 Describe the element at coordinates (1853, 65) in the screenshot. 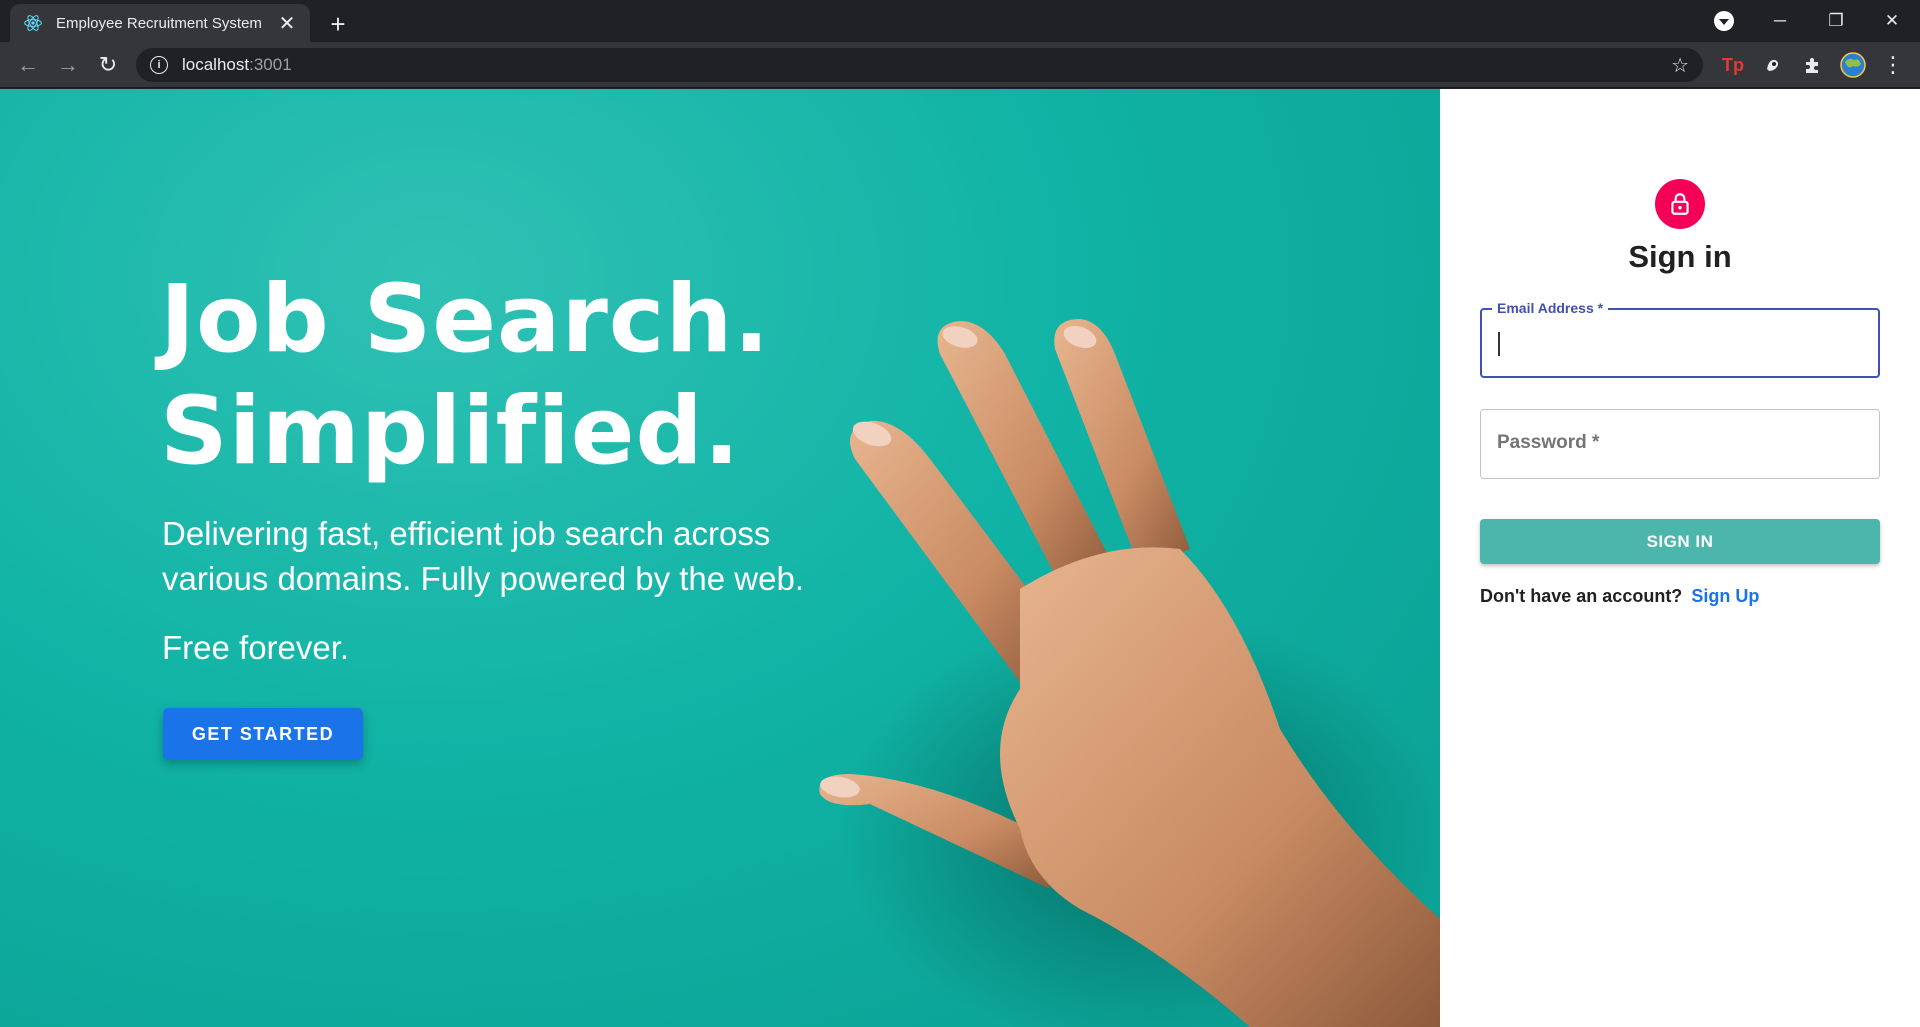

I see `avatar` at that location.